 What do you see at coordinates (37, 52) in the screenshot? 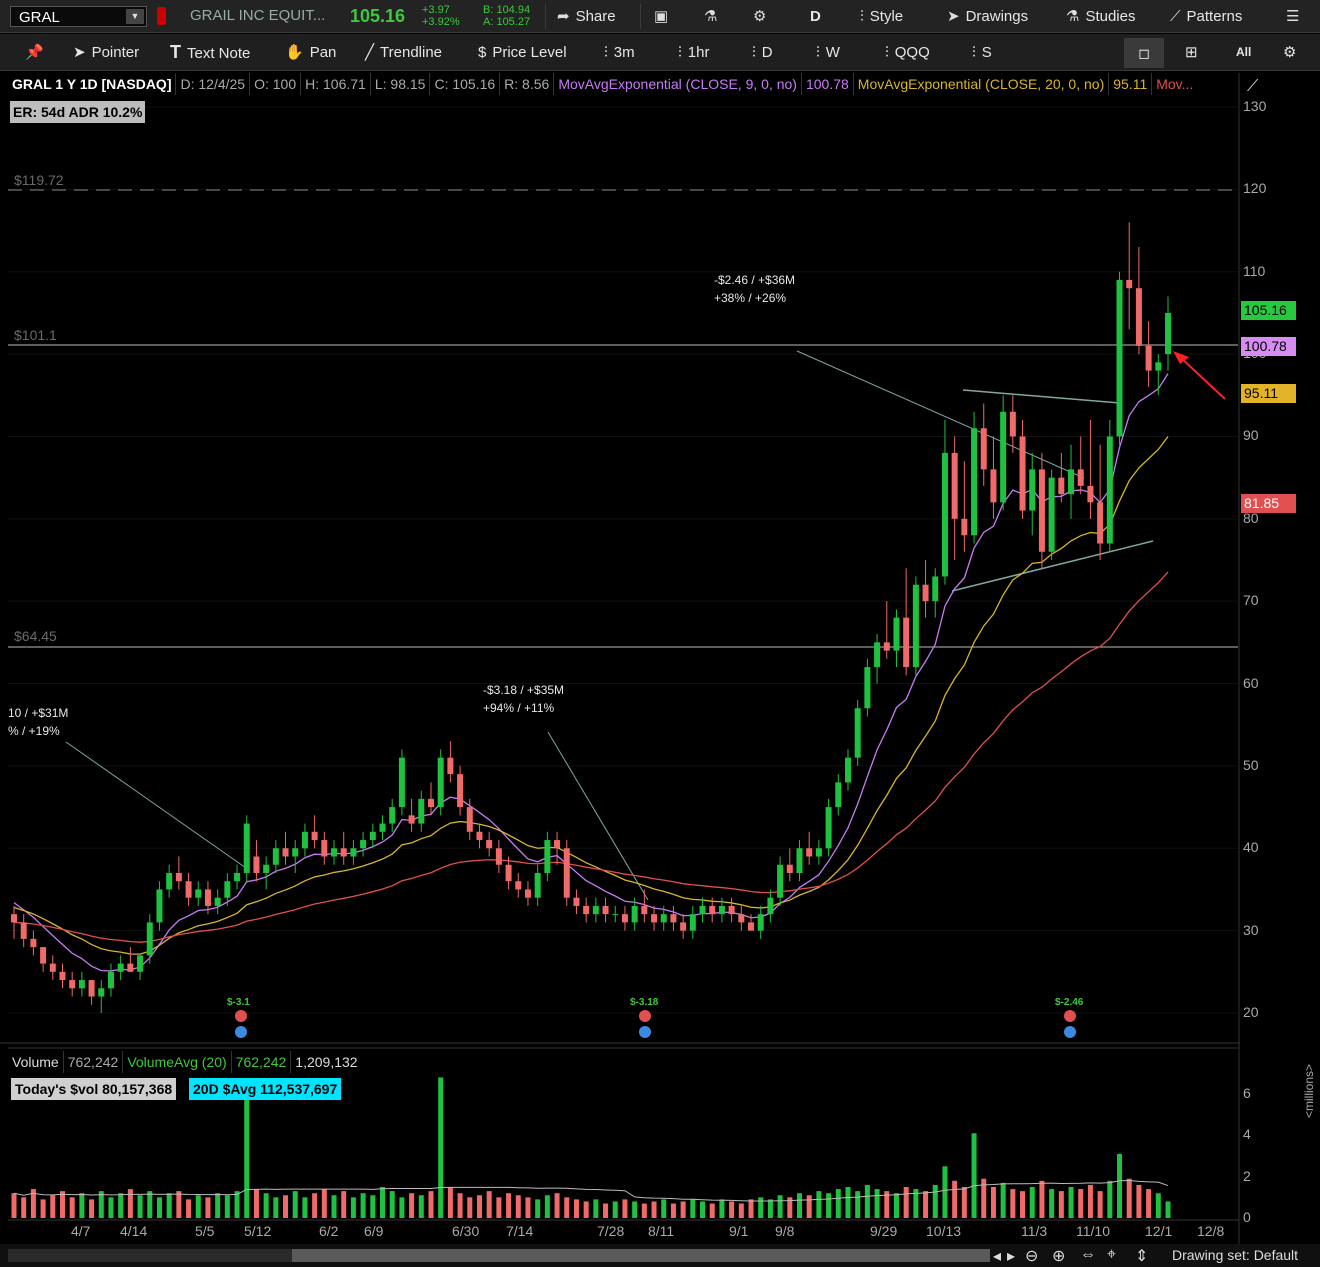
I see `pin-button: 📌` at bounding box center [37, 52].